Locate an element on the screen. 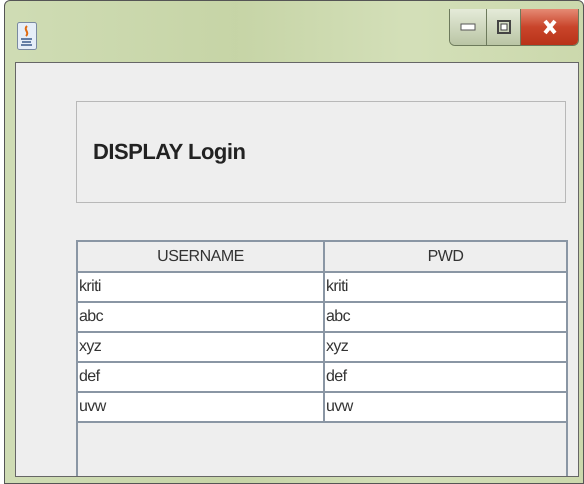 The height and width of the screenshot is (484, 584). minimize-icon is located at coordinates (468, 27).